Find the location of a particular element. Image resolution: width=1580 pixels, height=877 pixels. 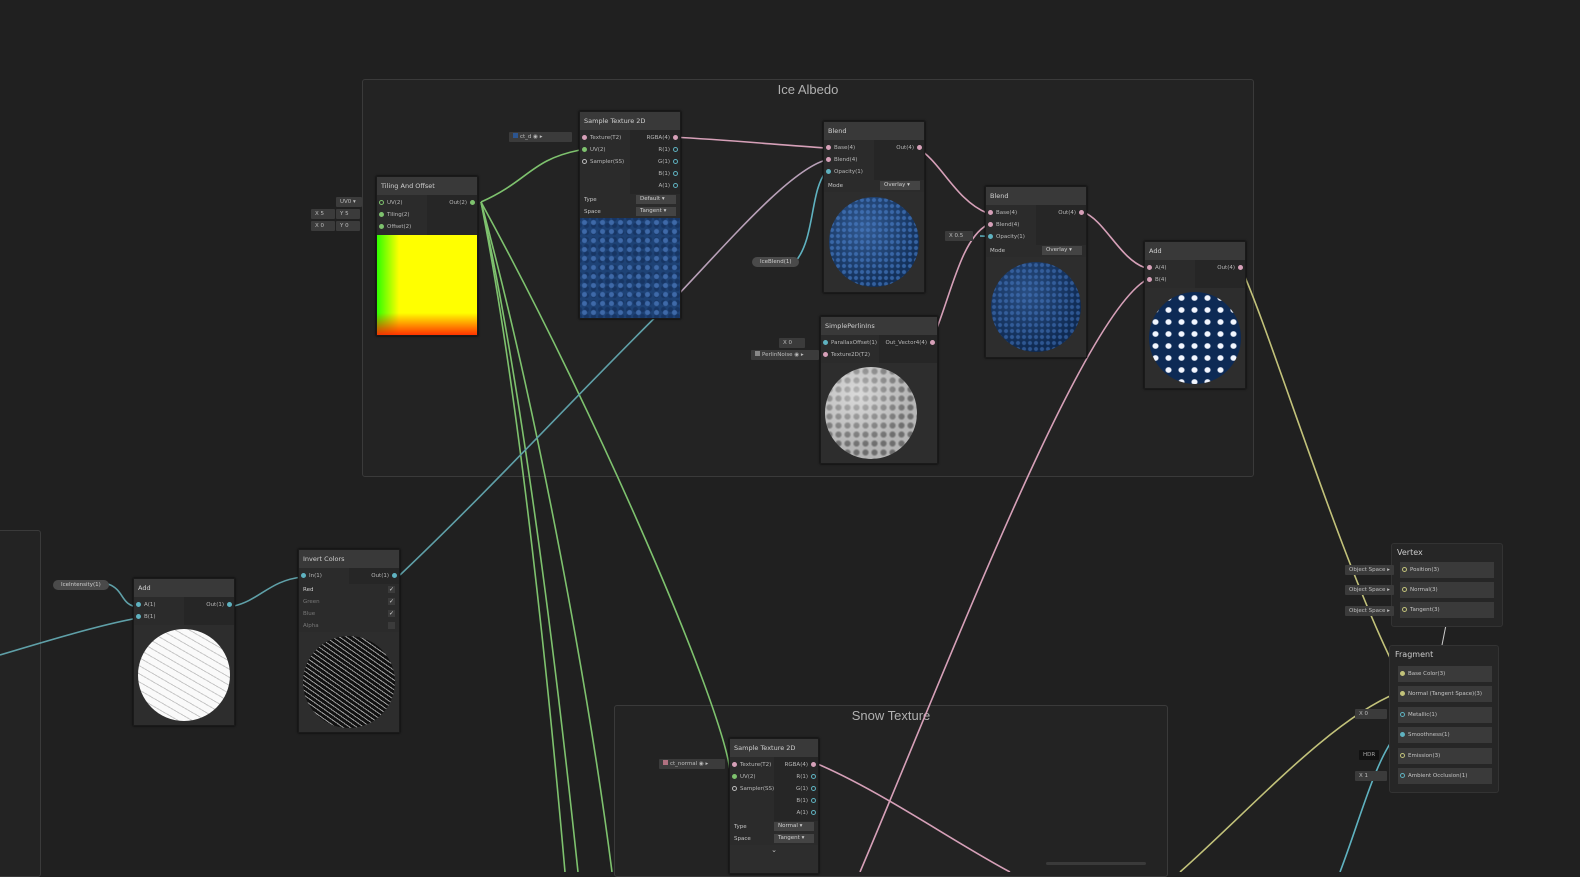

metallic-x-field: X 0 is located at coordinates (1371, 714).